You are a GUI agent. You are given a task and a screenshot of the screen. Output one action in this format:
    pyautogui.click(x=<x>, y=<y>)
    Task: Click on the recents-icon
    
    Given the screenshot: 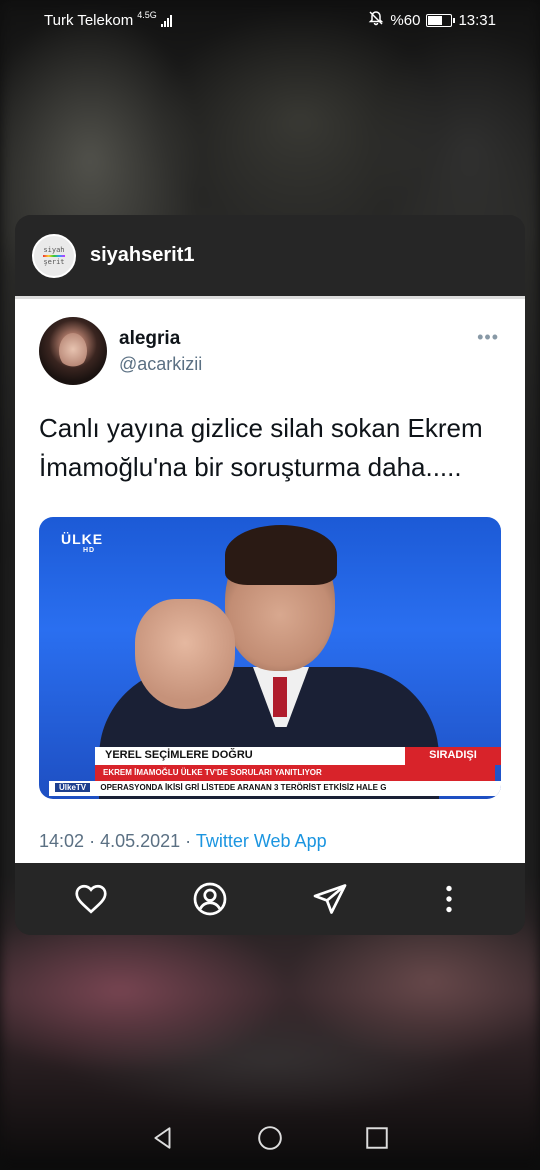 What is the action you would take?
    pyautogui.click(x=376, y=1137)
    